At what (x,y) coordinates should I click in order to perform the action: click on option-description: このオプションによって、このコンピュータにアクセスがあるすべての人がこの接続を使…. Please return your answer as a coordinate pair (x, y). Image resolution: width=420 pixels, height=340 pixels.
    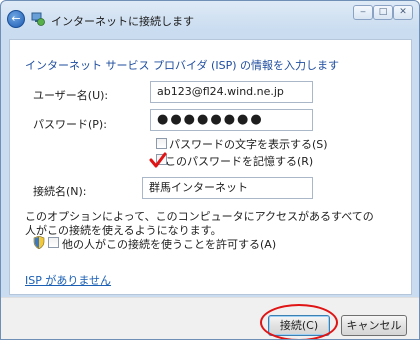
    Looking at the image, I should click on (199, 223).